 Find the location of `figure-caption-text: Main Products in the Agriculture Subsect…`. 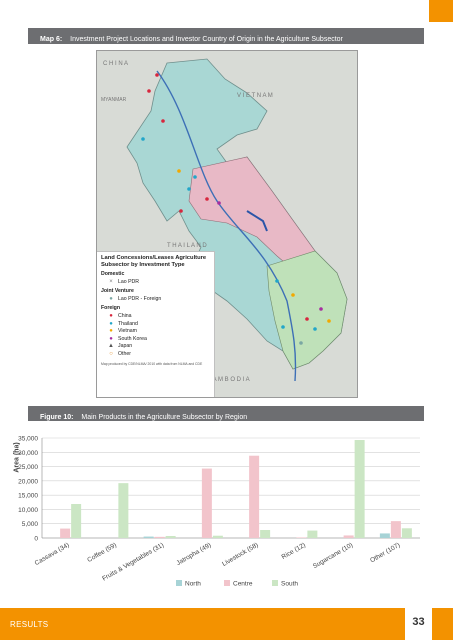

figure-caption-text: Main Products in the Agriculture Subsect… is located at coordinates (164, 417).